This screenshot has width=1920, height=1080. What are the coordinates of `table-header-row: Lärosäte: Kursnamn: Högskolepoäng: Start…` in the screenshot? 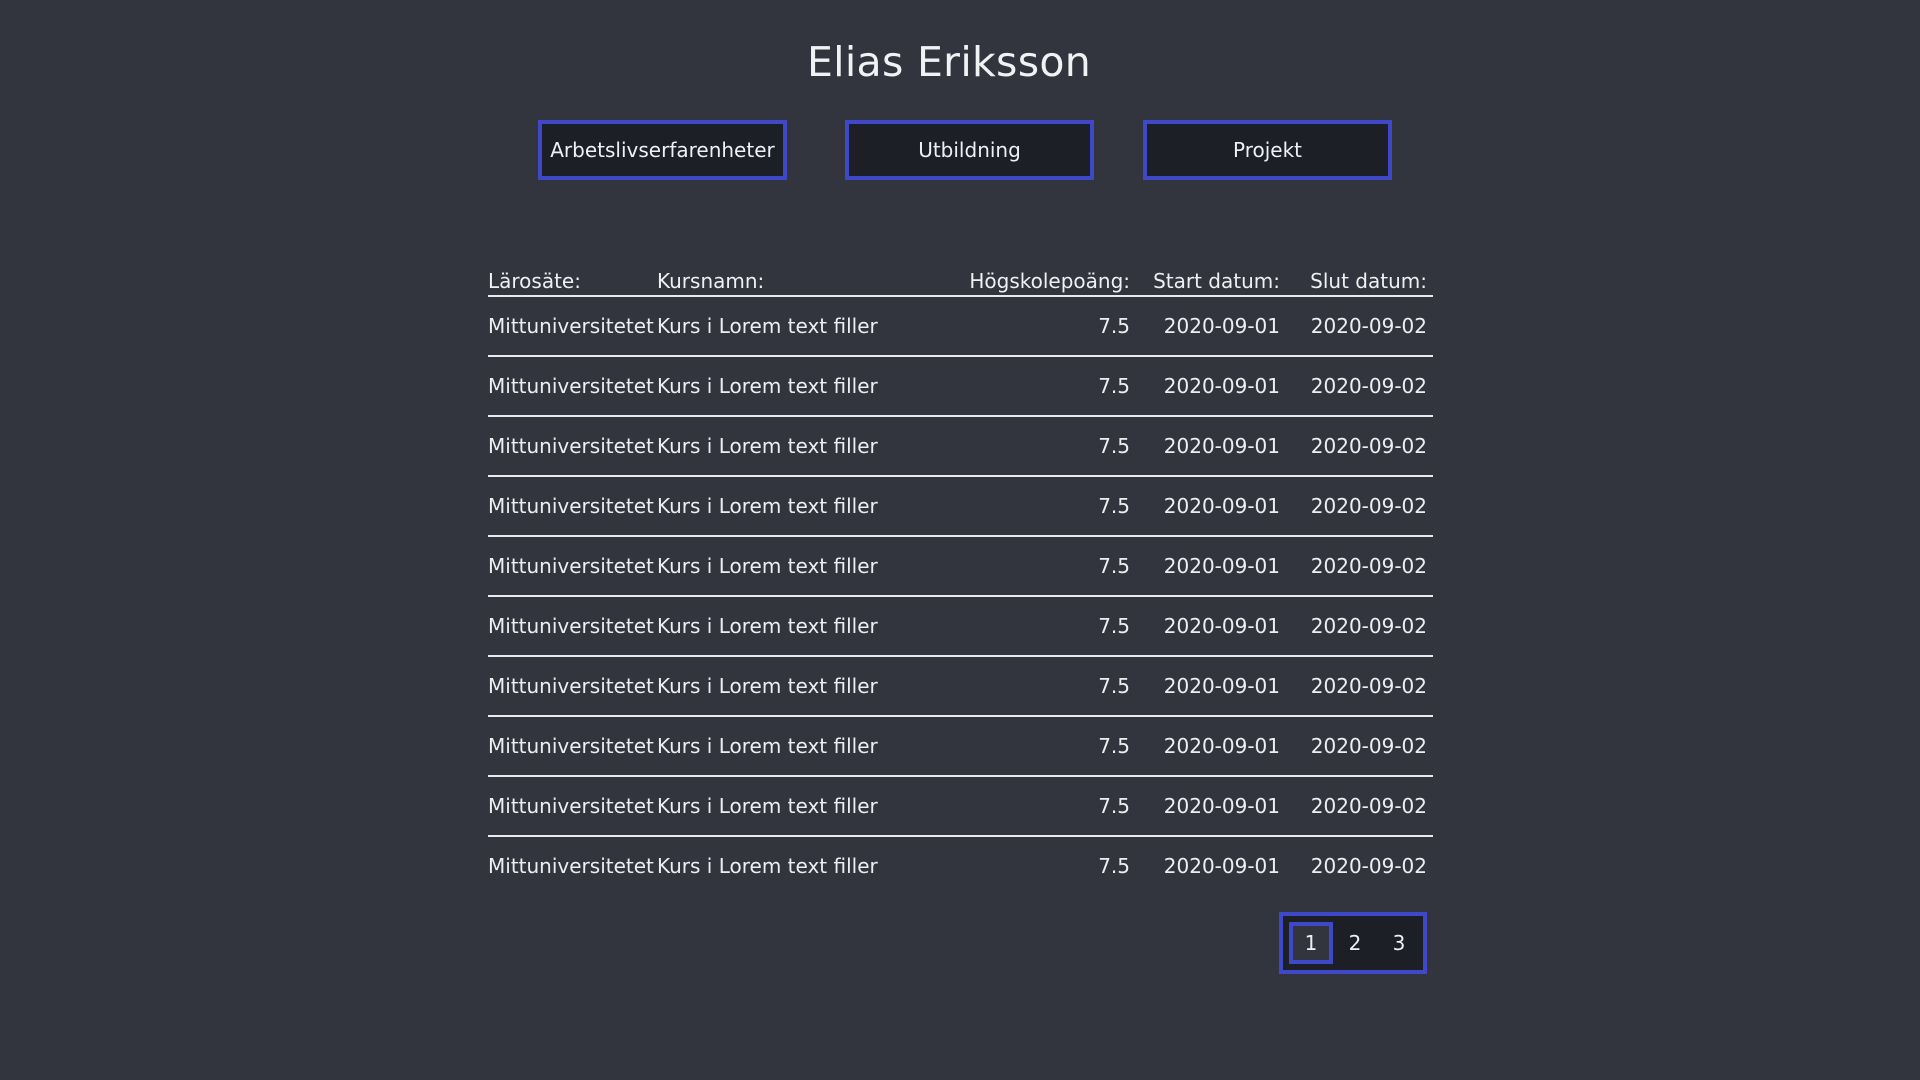 It's located at (960, 280).